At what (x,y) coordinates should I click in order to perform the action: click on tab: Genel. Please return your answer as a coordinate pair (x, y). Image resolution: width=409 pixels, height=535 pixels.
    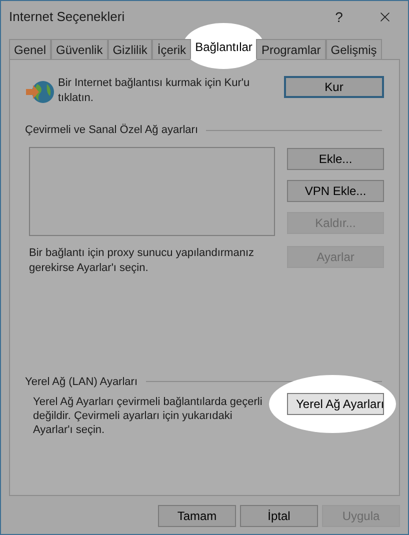
    Looking at the image, I should click on (30, 49).